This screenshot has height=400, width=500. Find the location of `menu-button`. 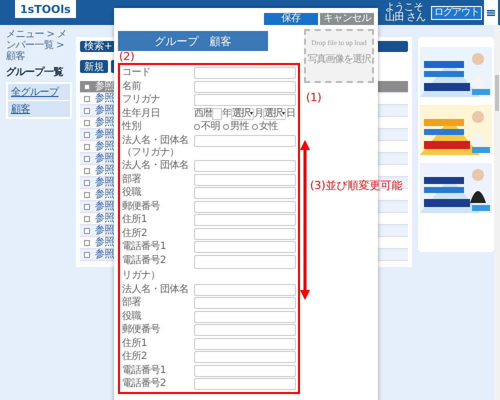

menu-button is located at coordinates (491, 12).